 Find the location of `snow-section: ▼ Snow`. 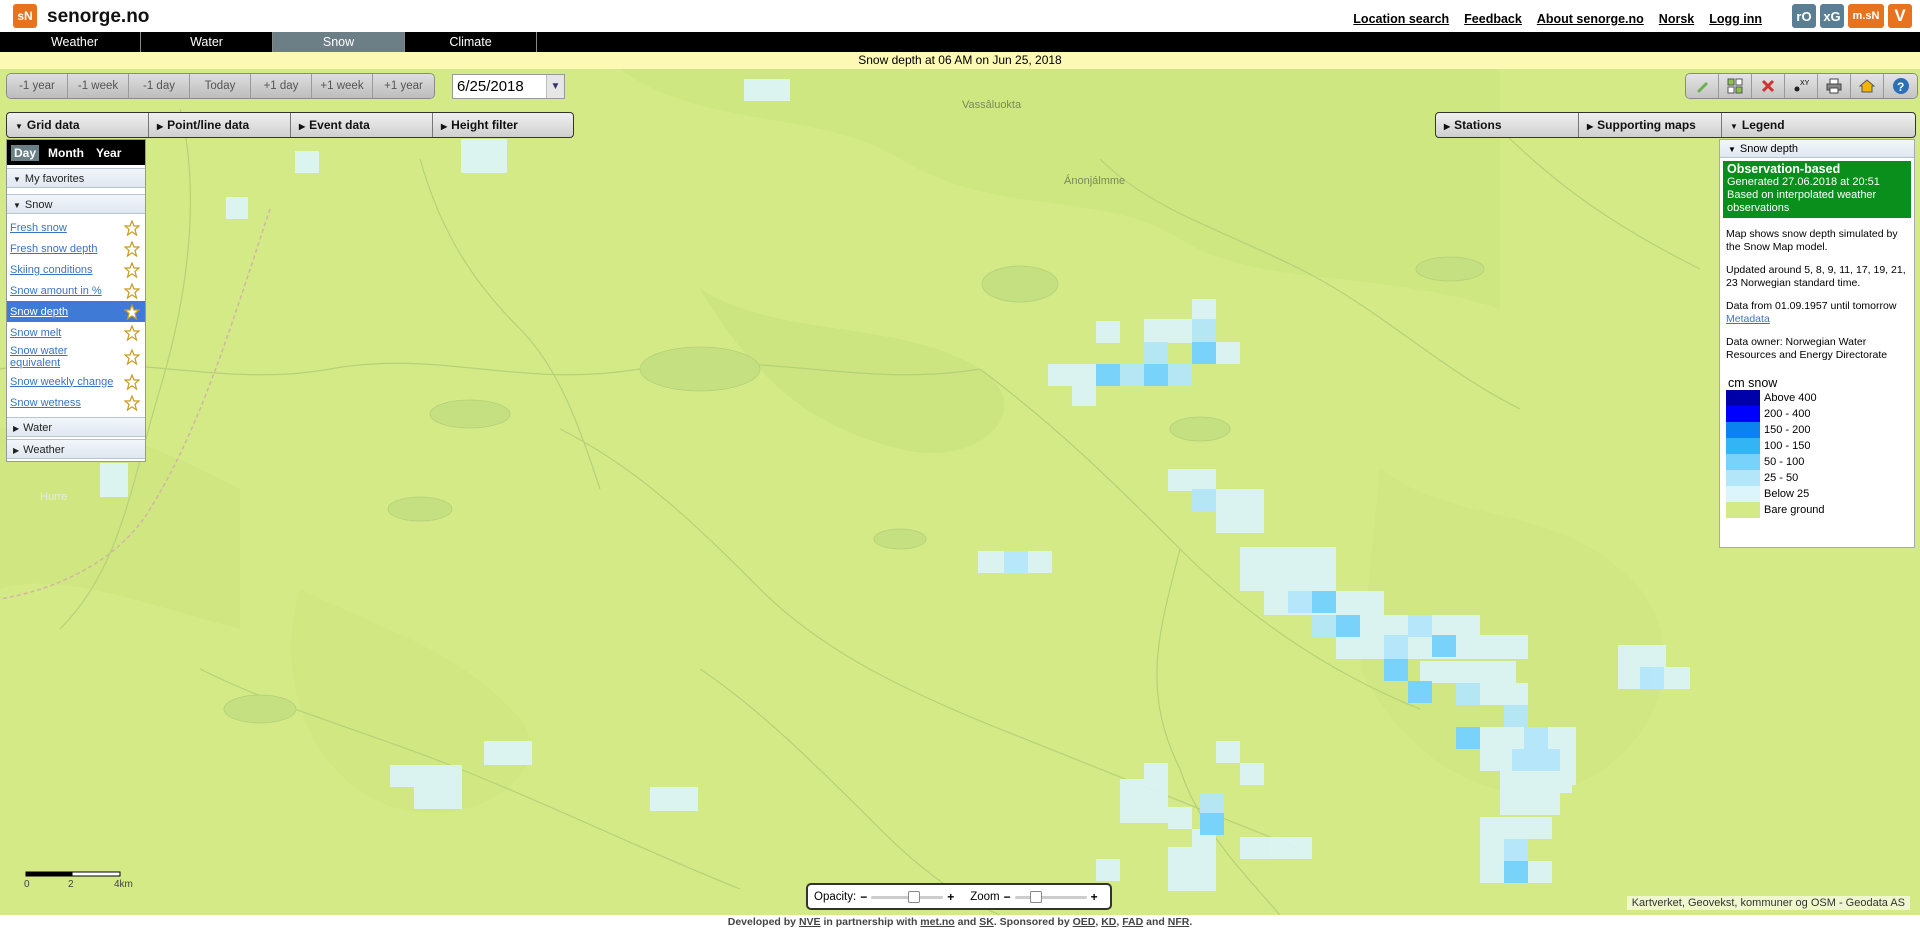

snow-section: ▼ Snow is located at coordinates (76, 204).